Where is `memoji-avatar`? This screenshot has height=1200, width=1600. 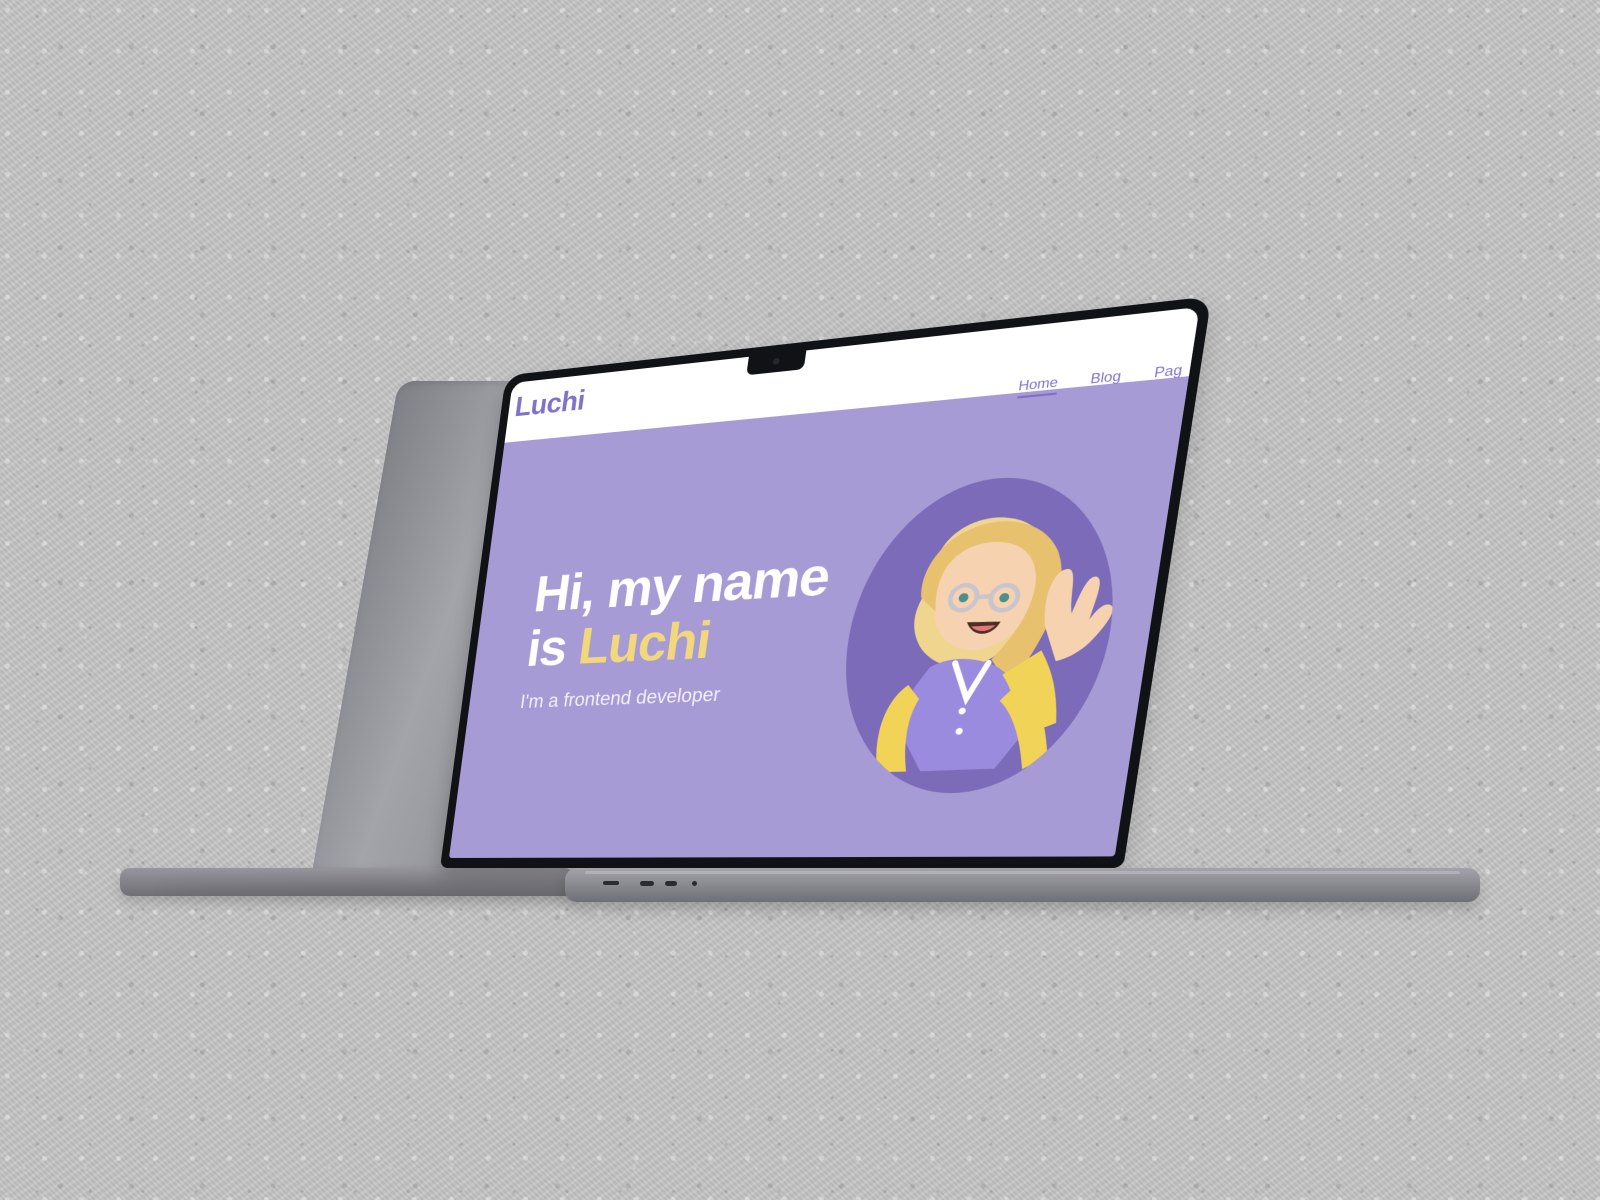
memoji-avatar is located at coordinates (980, 631).